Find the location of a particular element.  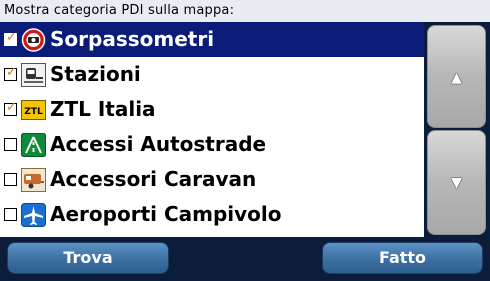

scroll-up-button: ▲ is located at coordinates (456, 76).